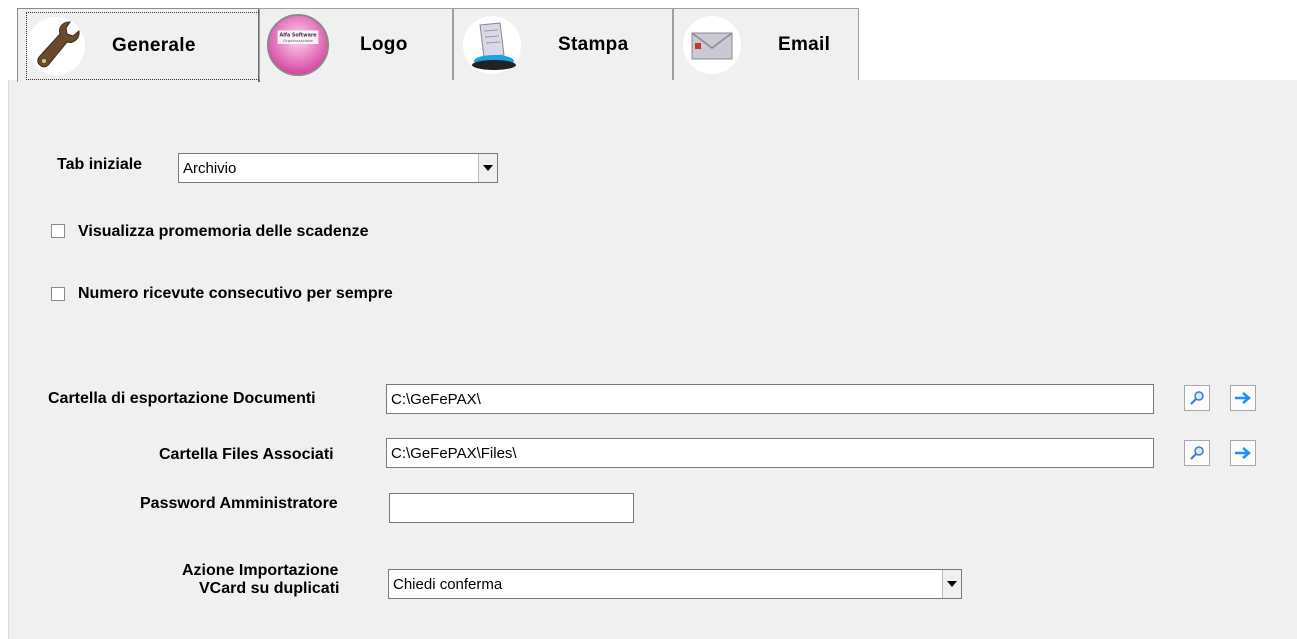  I want to click on browse-documenti-button, so click(1197, 398).